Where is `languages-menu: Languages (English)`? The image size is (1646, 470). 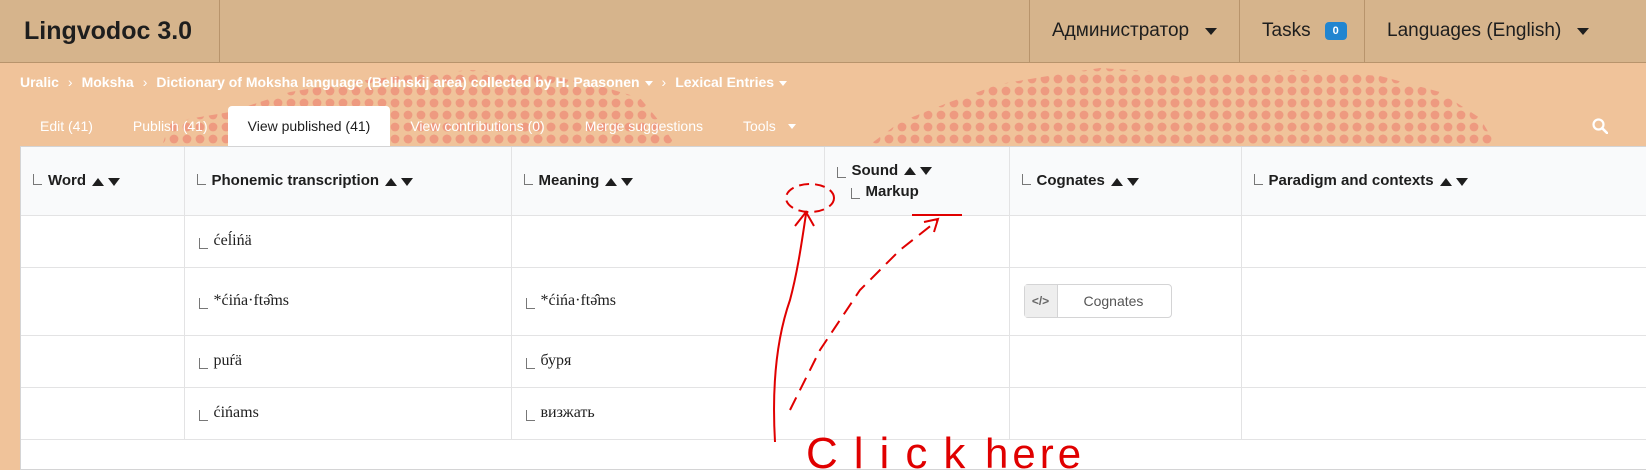 languages-menu: Languages (English) is located at coordinates (1505, 31).